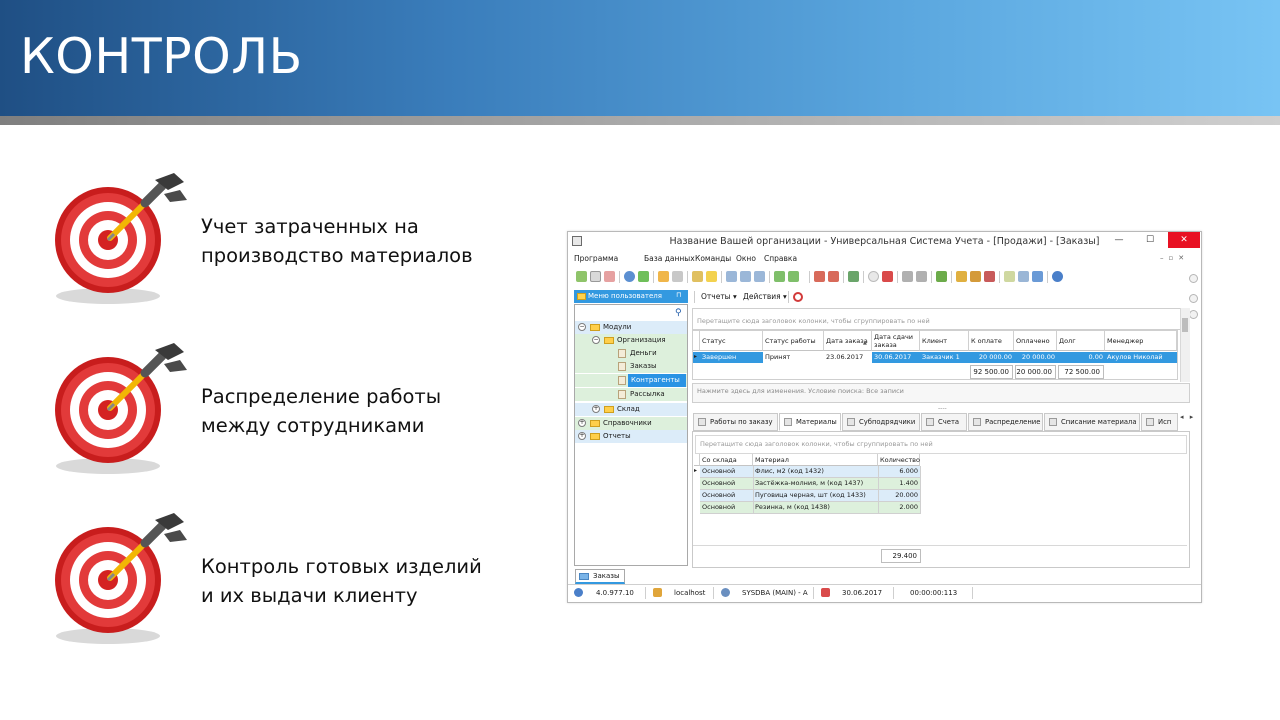 This screenshot has height=720, width=1280. I want to click on clock-icon, so click(873, 276).